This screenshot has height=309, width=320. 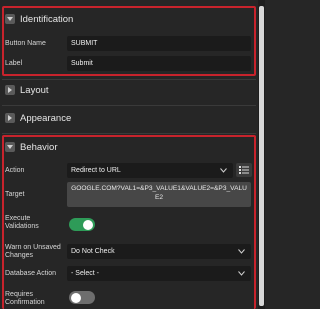 I want to click on list-icon, so click(x=244, y=170).